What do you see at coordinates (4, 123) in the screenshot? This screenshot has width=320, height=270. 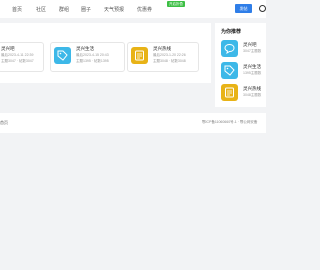 I see `footer-home-link: 首页` at bounding box center [4, 123].